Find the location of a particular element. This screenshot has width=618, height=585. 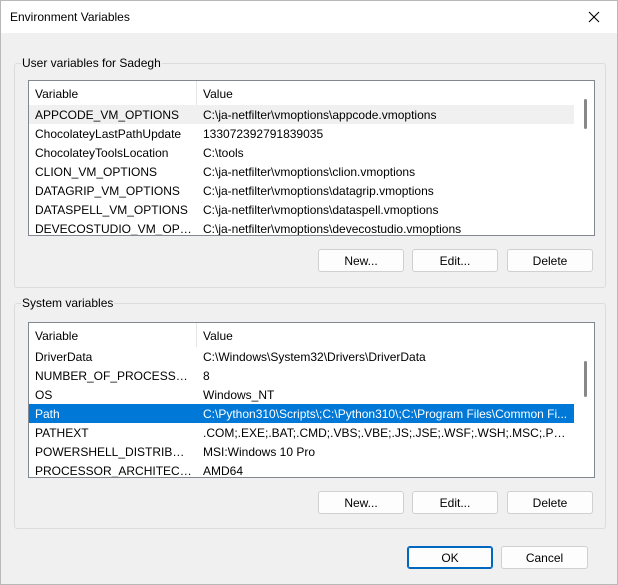

user-variables-label: User variables for Sadegh is located at coordinates (91, 63).